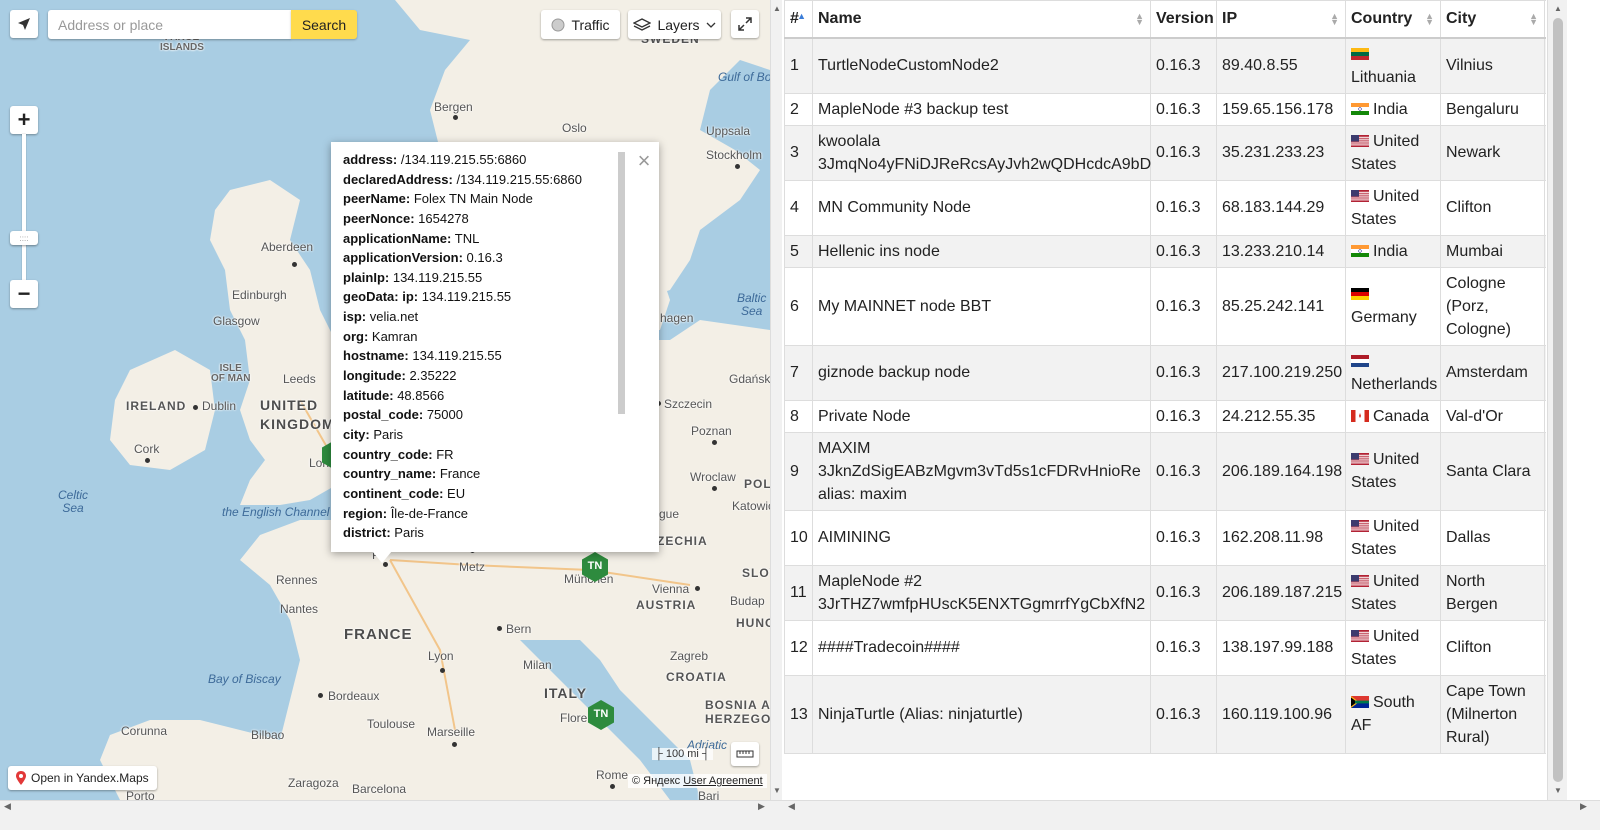 This screenshot has height=830, width=1600. What do you see at coordinates (169, 24) in the screenshot?
I see `search-input` at bounding box center [169, 24].